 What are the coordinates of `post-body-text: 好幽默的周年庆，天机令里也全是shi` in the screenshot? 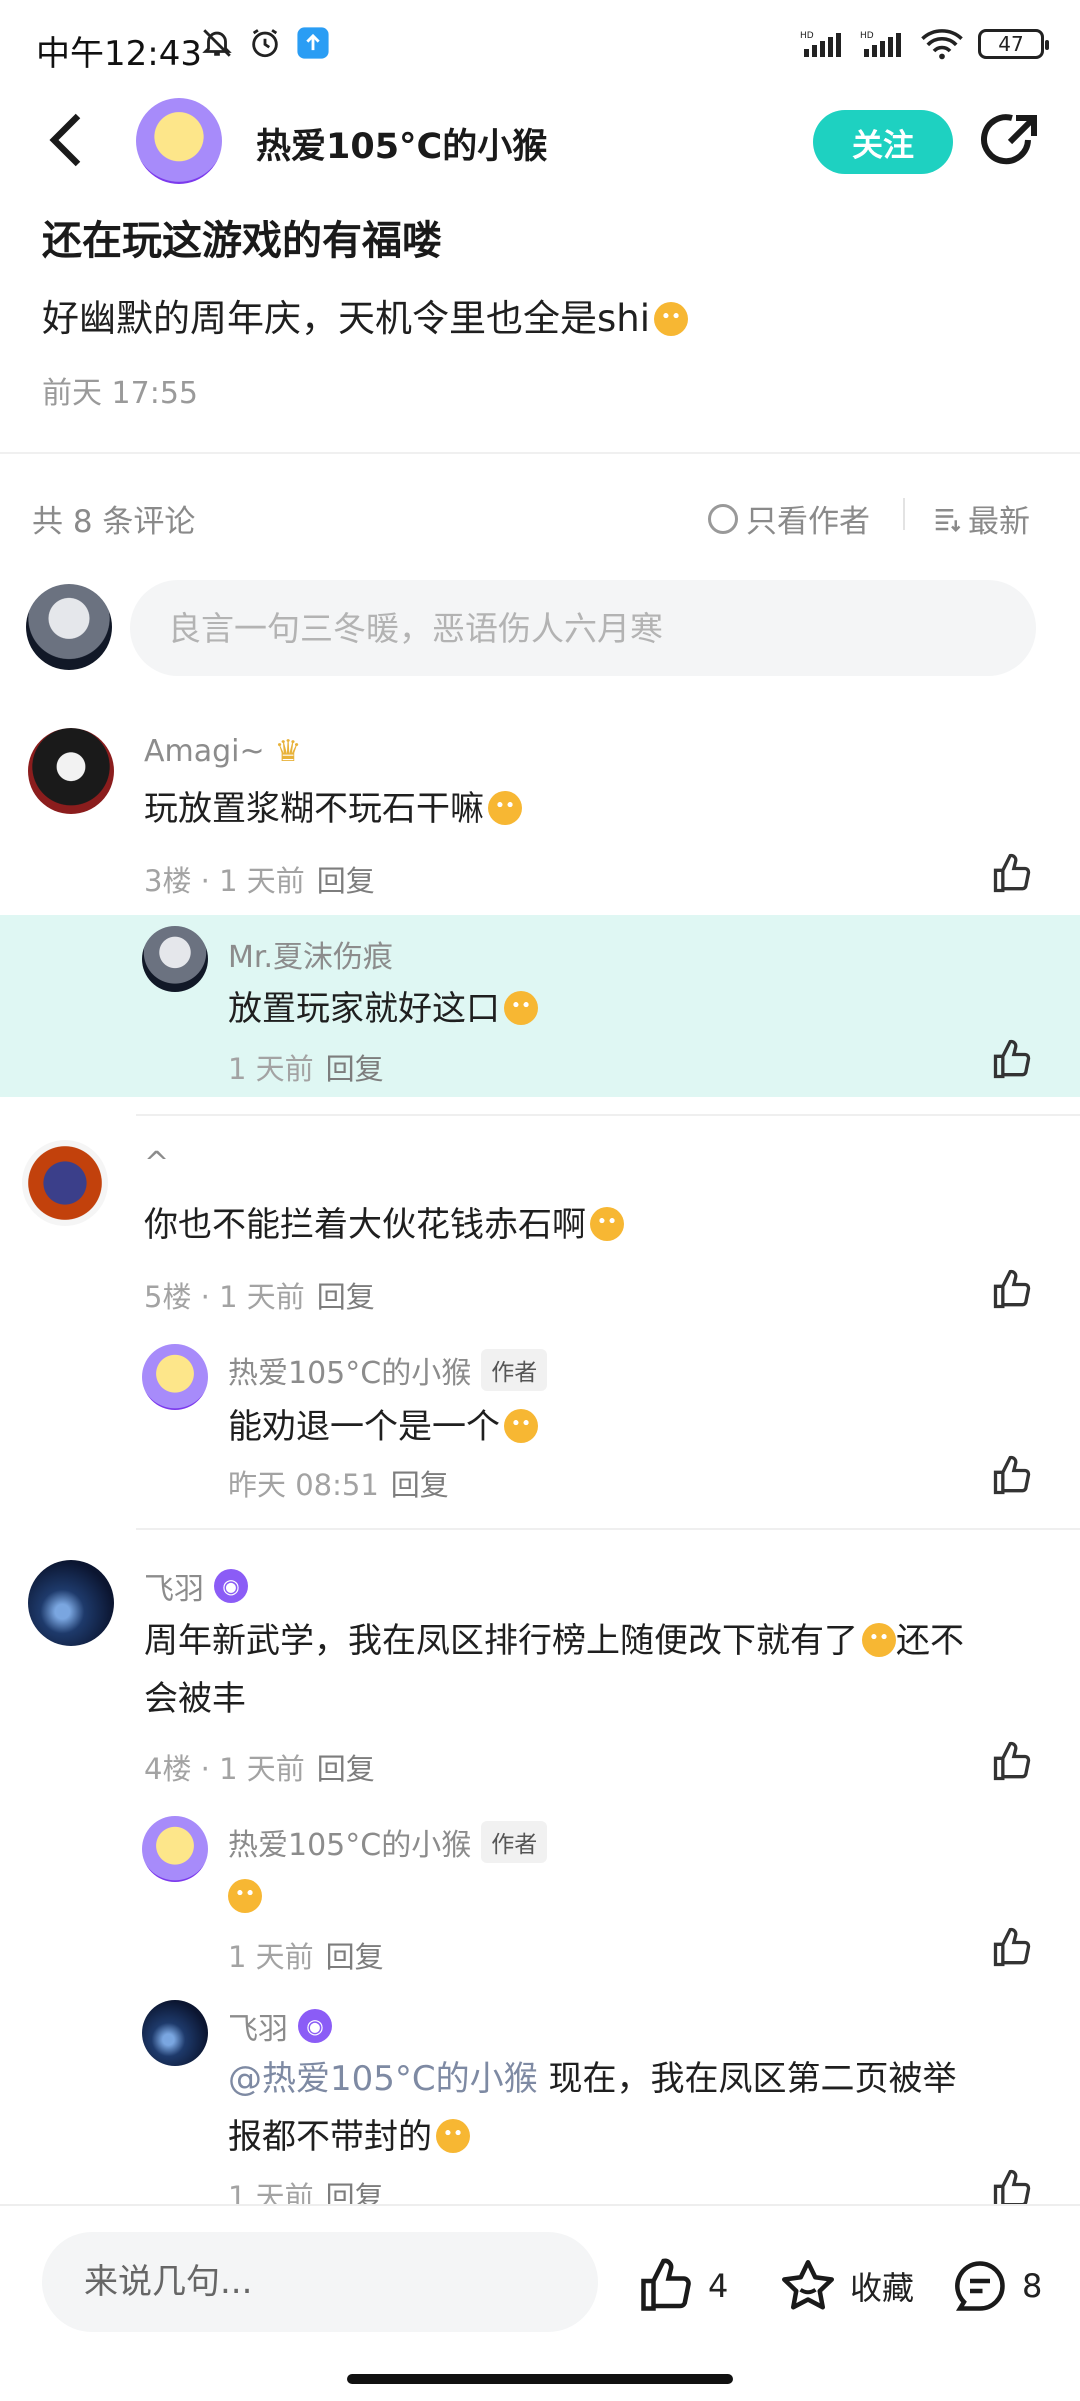 It's located at (346, 318).